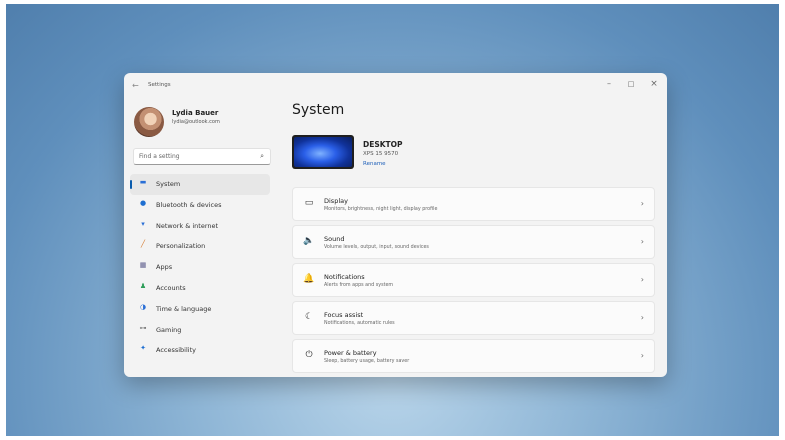 The height and width of the screenshot is (440, 785). I want to click on search-icon: ⌕, so click(262, 156).